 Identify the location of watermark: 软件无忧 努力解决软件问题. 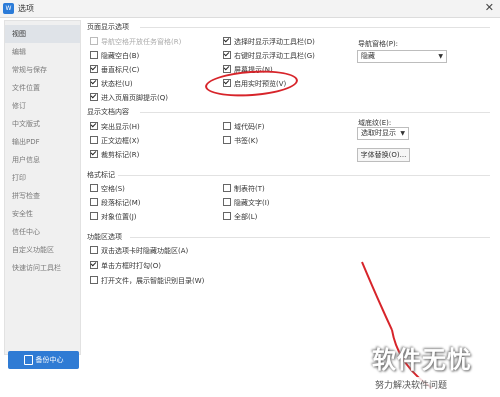
(431, 366).